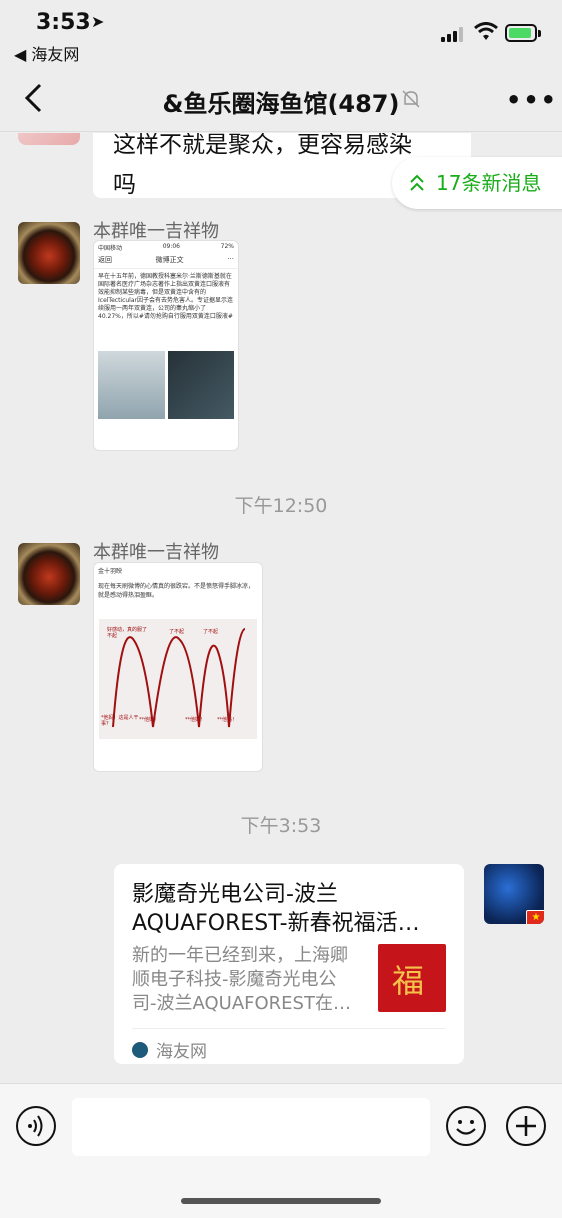  I want to click on home-indicator, so click(281, 1201).